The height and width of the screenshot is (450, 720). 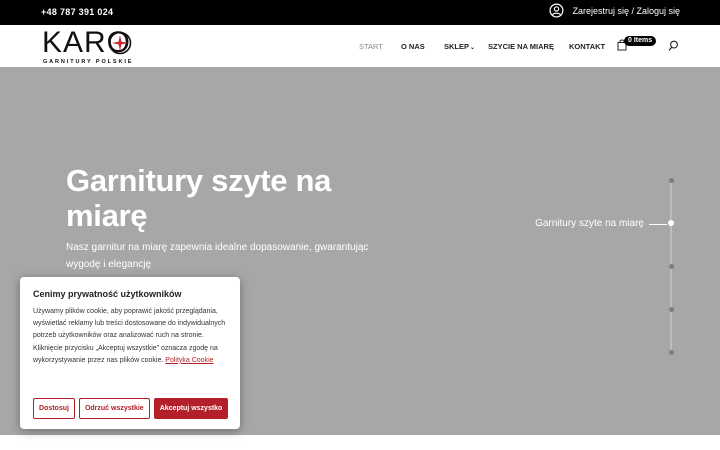 I want to click on nav-item-o-nas: O NAS, so click(x=413, y=46).